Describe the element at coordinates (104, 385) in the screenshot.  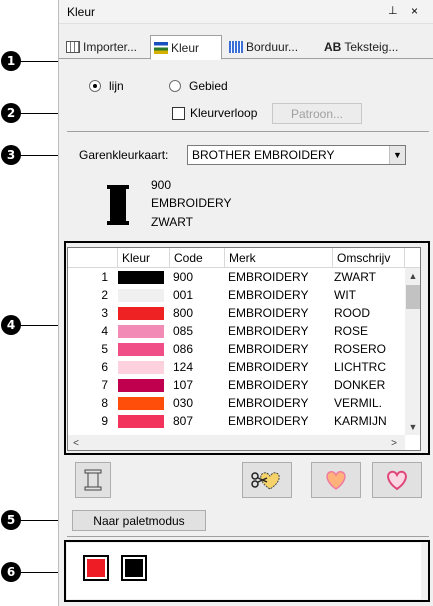
I see `row-number: 7` at that location.